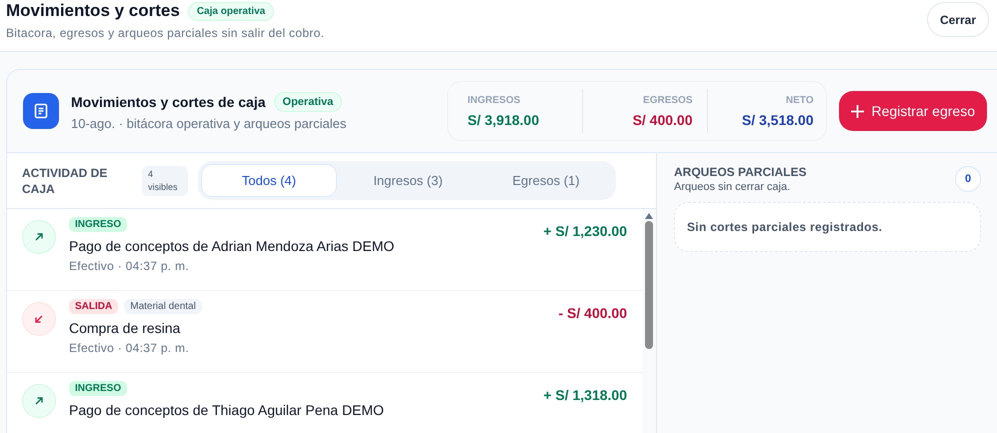 This screenshot has width=997, height=433. Describe the element at coordinates (777, 120) in the screenshot. I see `stat-value: S/ 3,518.00` at that location.